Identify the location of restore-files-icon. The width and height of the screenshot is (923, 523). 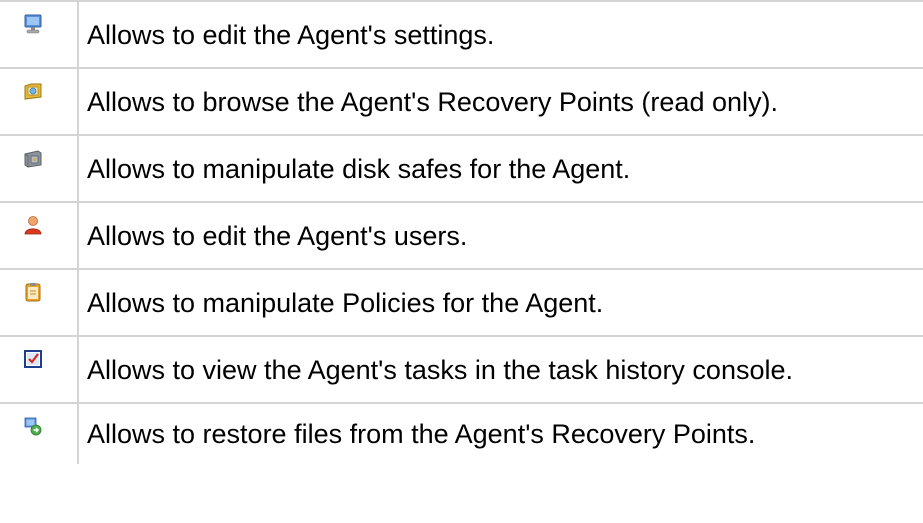
(33, 426).